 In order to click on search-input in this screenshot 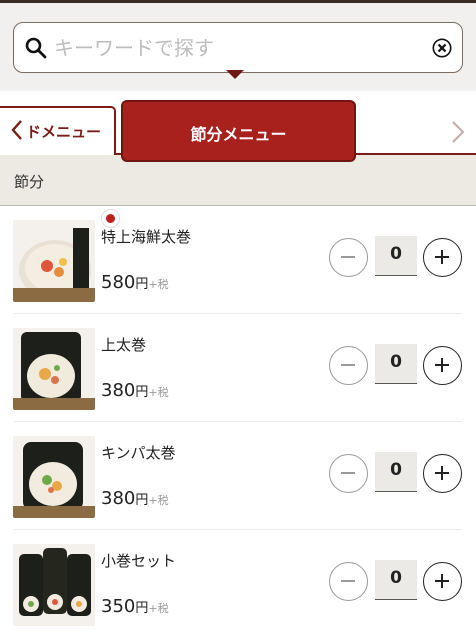, I will do `click(234, 48)`.